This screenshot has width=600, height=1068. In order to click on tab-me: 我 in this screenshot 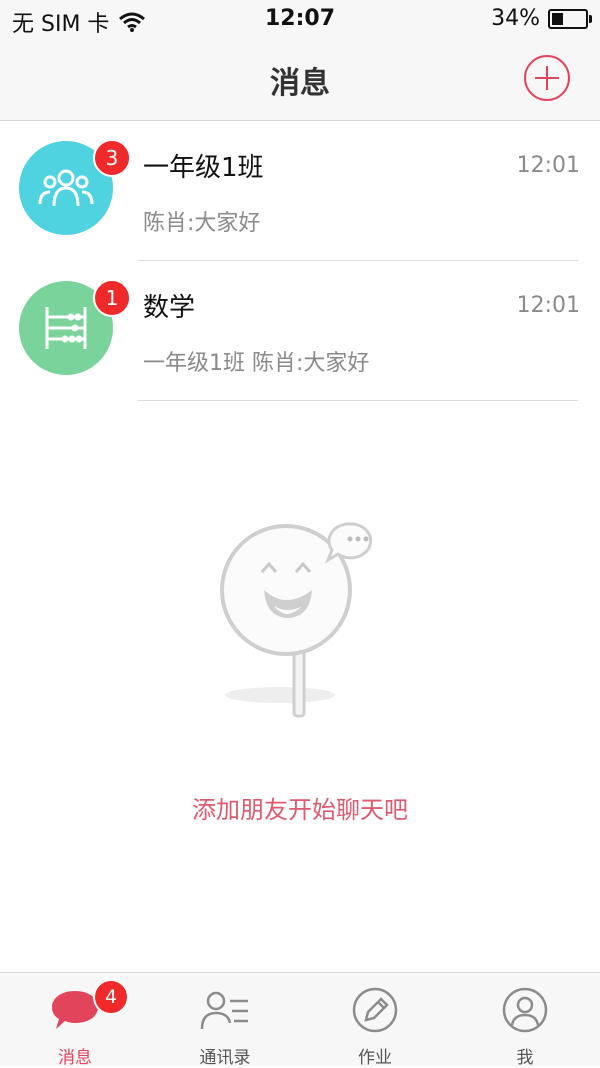, I will do `click(525, 1020)`.